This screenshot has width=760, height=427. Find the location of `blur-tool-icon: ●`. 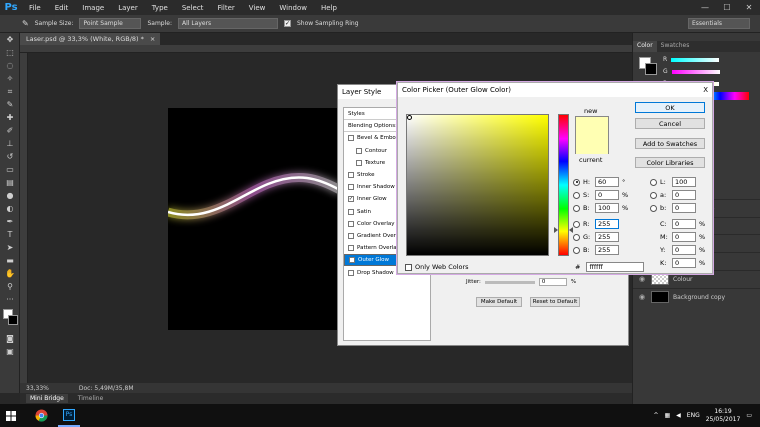

blur-tool-icon: ● is located at coordinates (10, 195).